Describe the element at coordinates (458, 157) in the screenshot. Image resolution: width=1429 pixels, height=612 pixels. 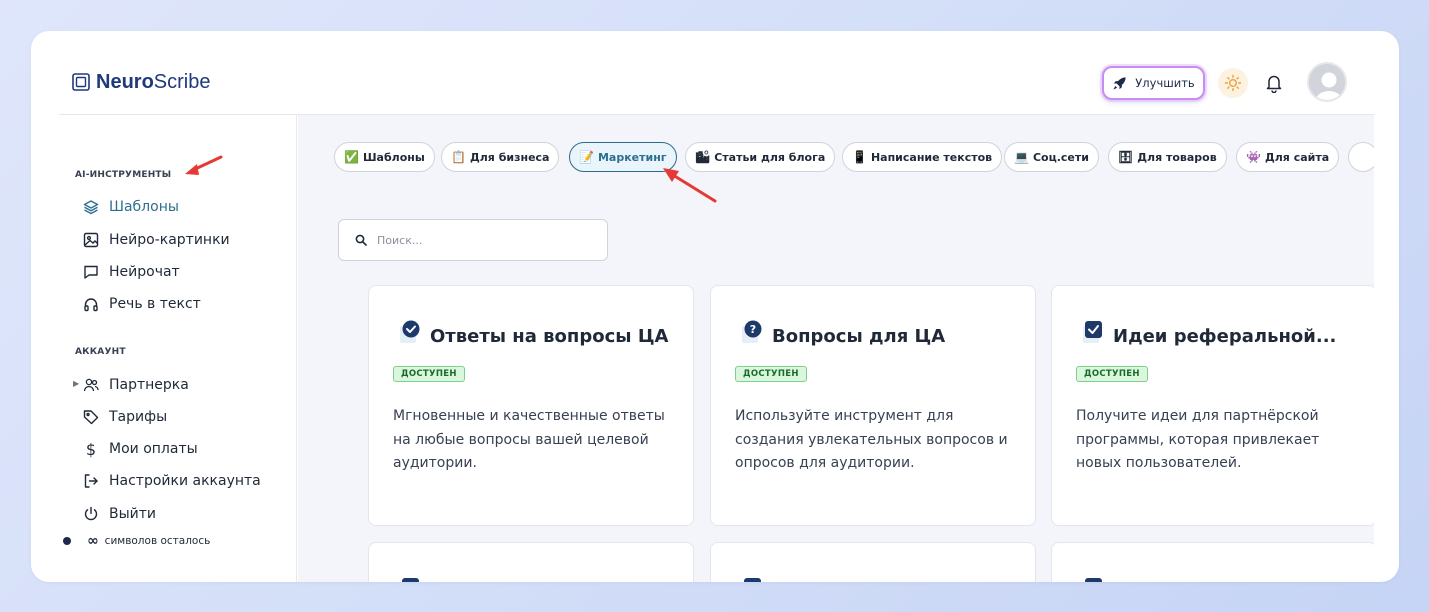
I see `clipboard-icon: 📋` at that location.